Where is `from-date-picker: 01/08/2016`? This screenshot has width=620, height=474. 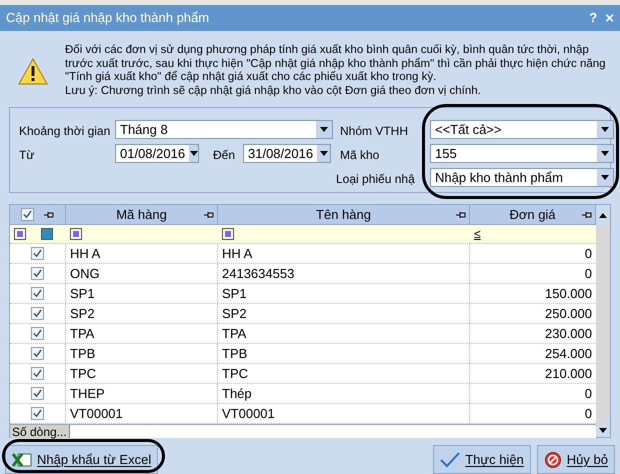 from-date-picker: 01/08/2016 is located at coordinates (157, 153).